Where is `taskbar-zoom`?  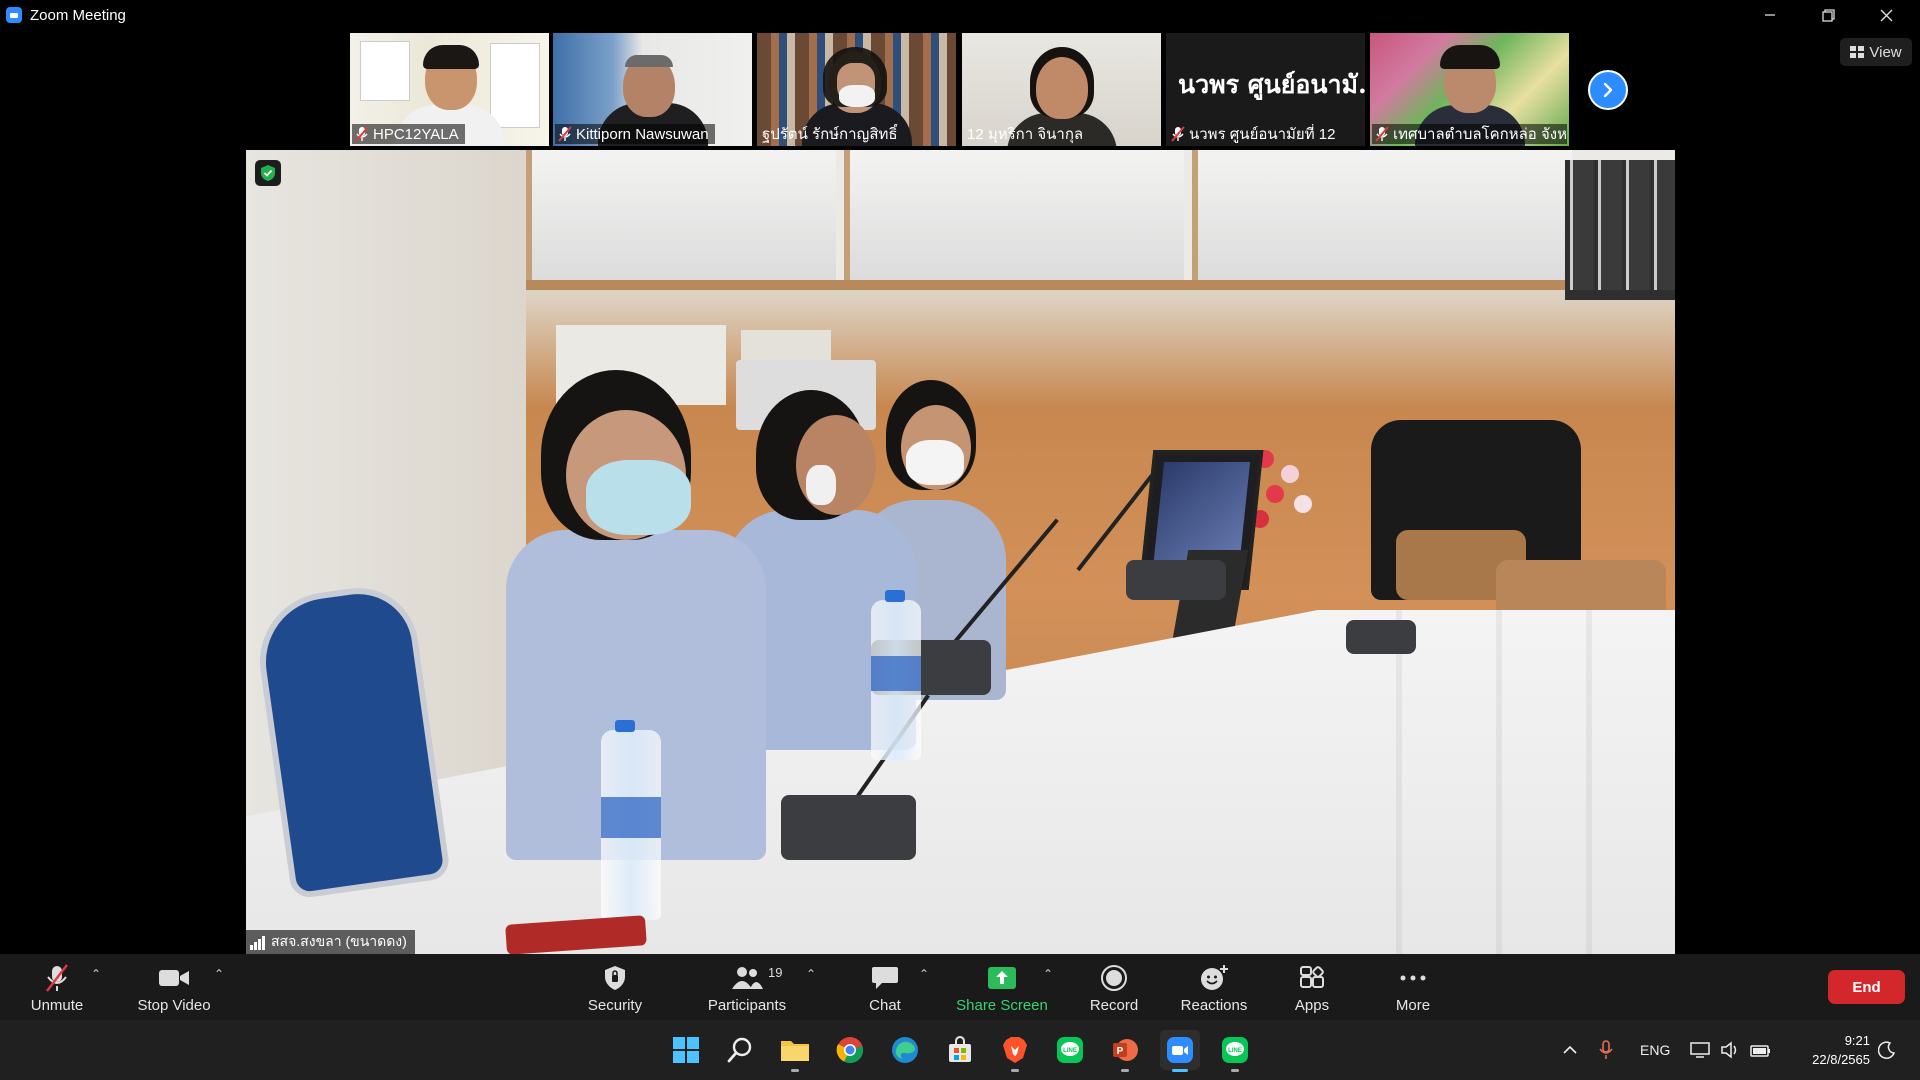
taskbar-zoom is located at coordinates (1180, 1051).